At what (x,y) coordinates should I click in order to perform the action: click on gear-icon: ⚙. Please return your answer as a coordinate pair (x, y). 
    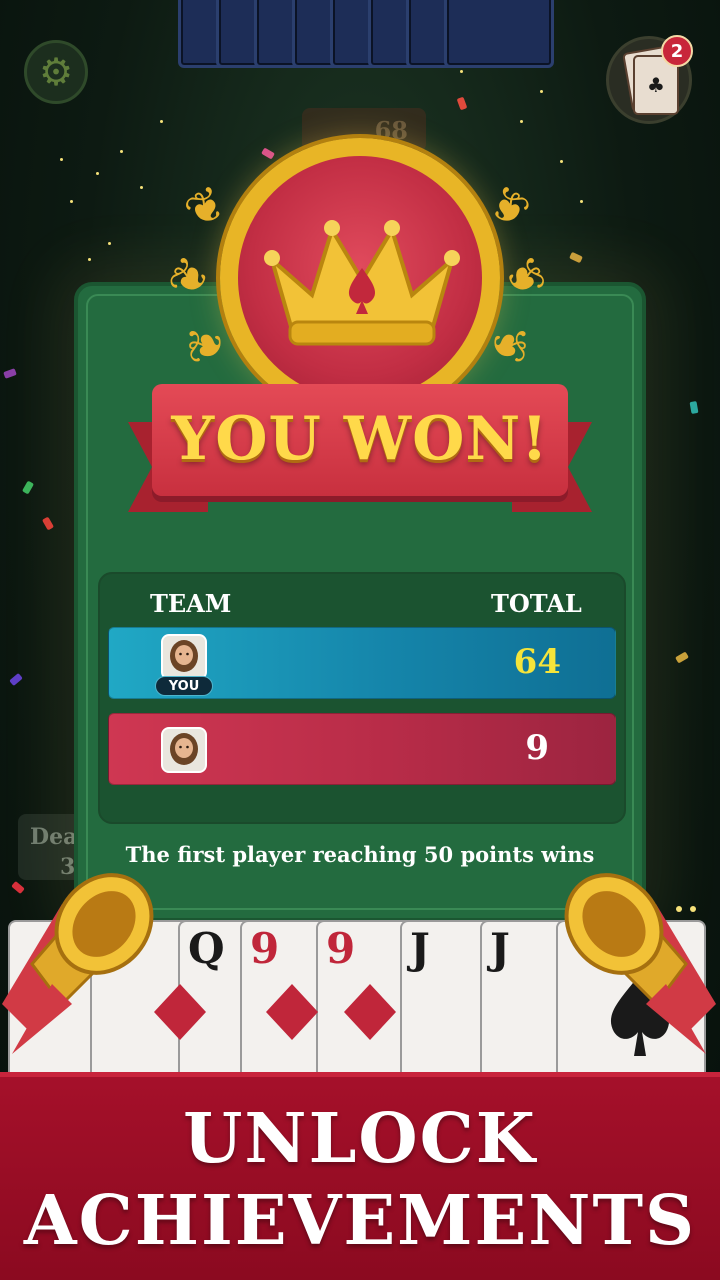
    Looking at the image, I should click on (56, 72).